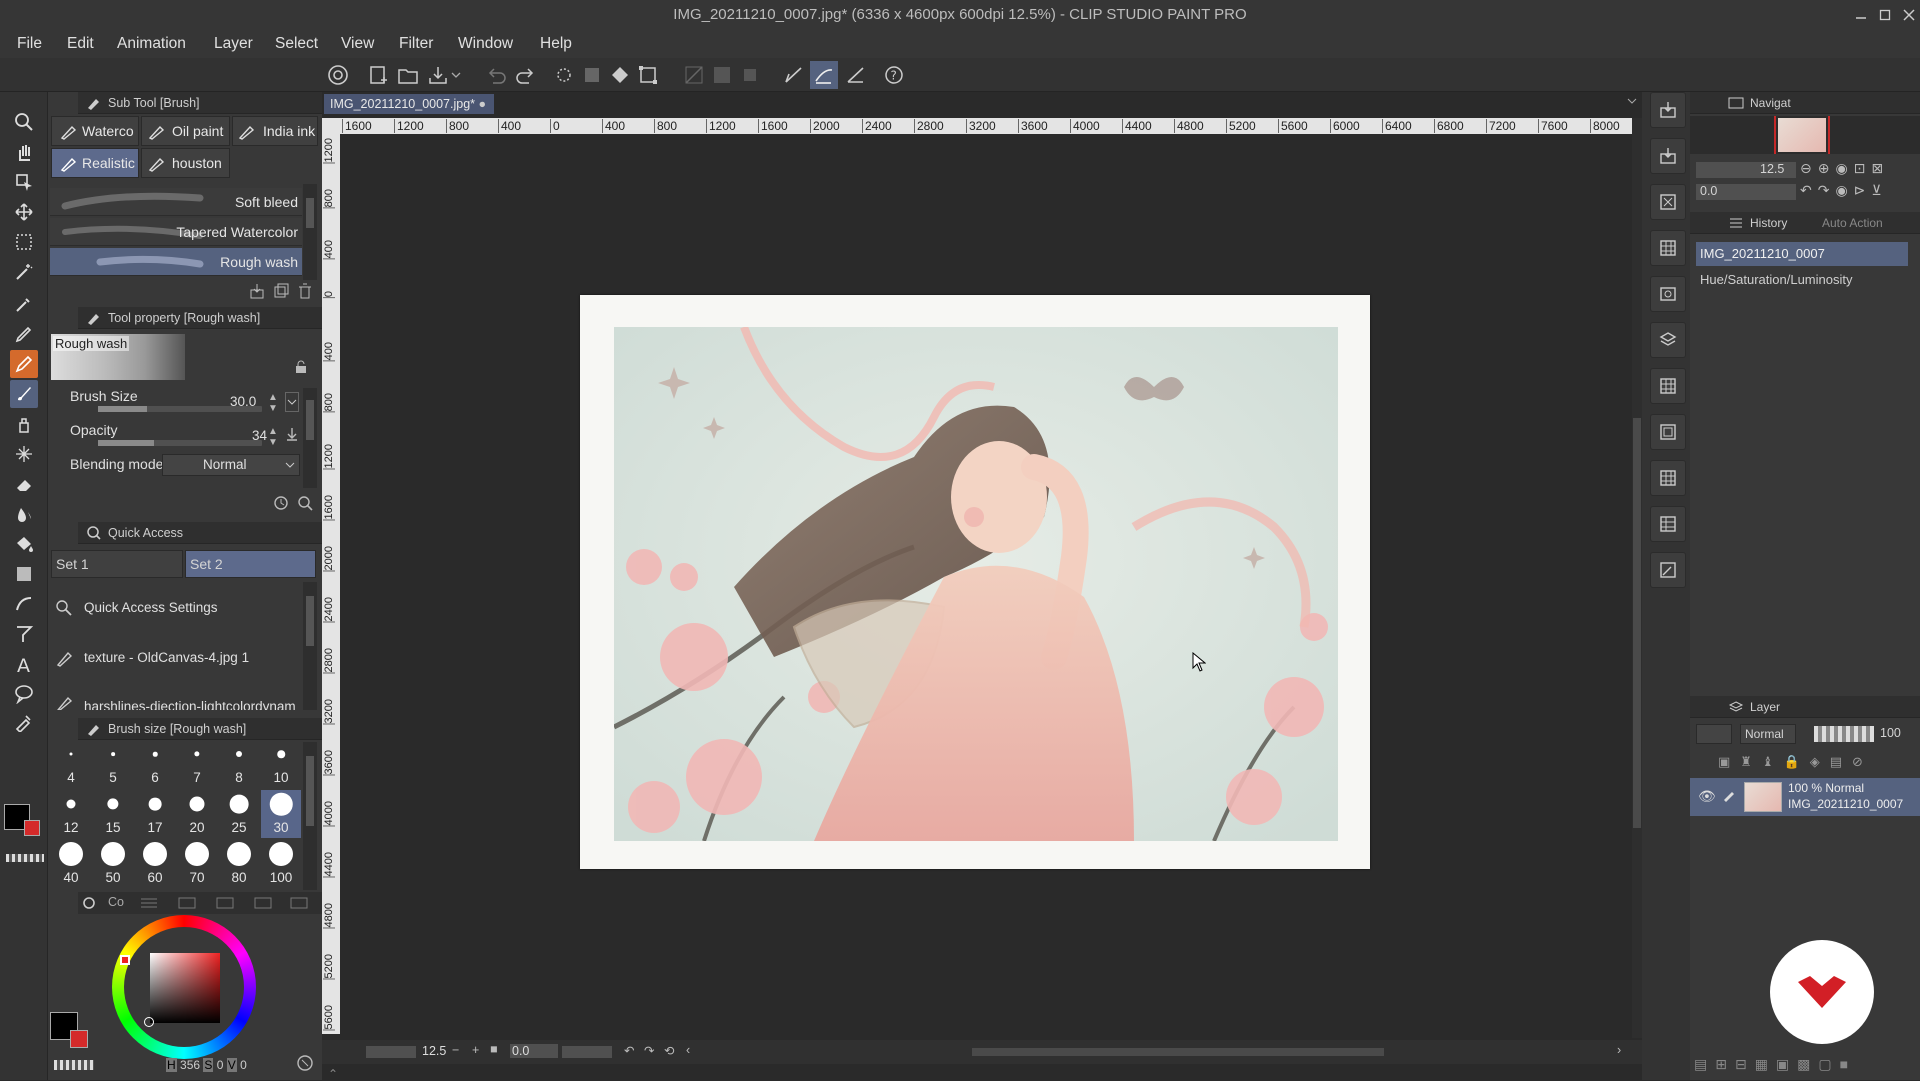 Image resolution: width=1920 pixels, height=1081 pixels. Describe the element at coordinates (29, 44) in the screenshot. I see `menu-file: File` at that location.